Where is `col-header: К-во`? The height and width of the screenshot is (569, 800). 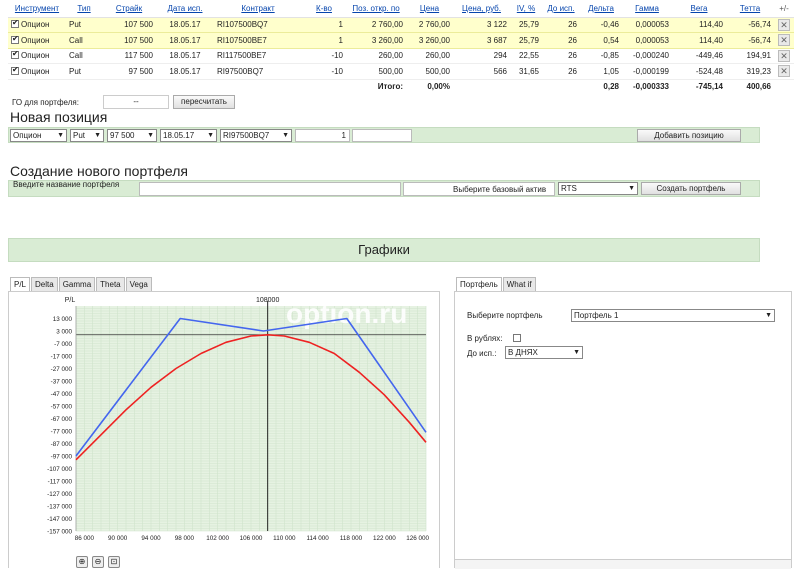 col-header: К-во is located at coordinates (324, 9).